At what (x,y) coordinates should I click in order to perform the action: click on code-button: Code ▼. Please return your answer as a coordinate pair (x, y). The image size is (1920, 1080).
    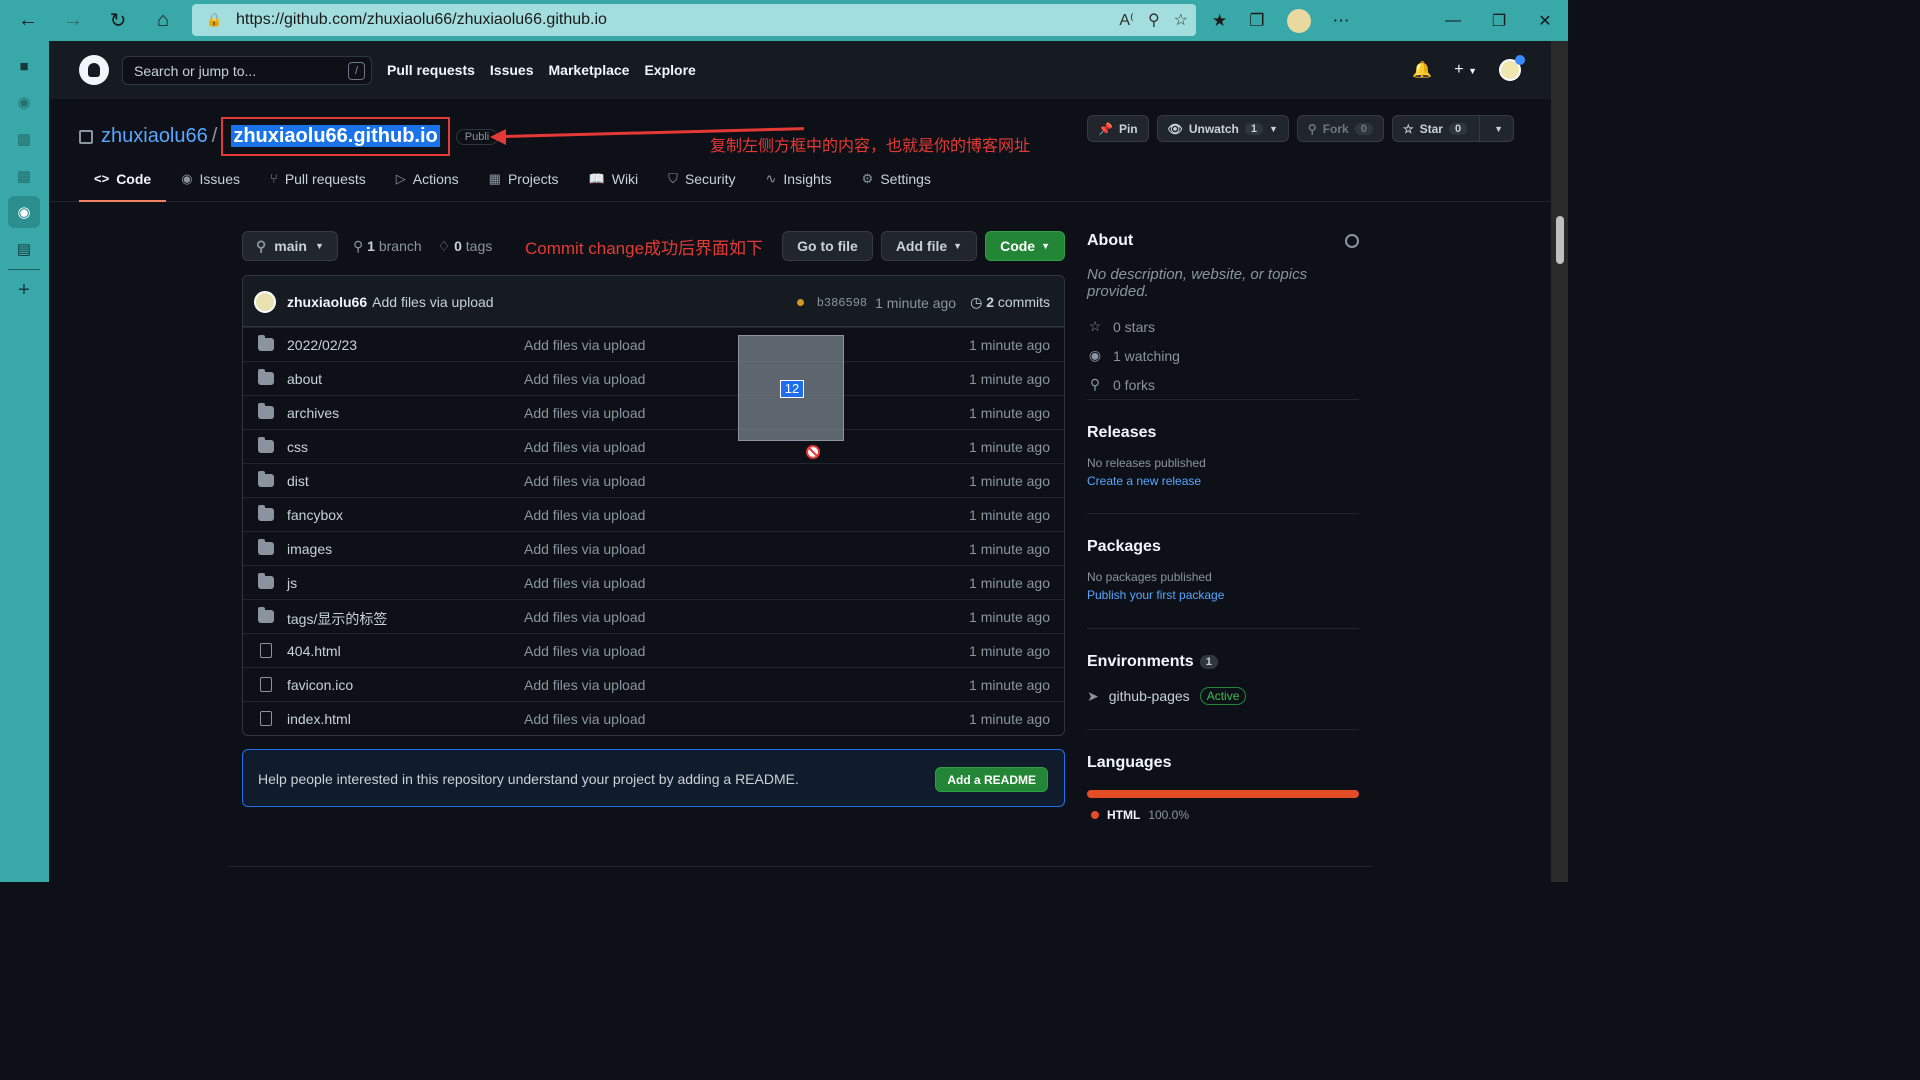
    Looking at the image, I should click on (1025, 246).